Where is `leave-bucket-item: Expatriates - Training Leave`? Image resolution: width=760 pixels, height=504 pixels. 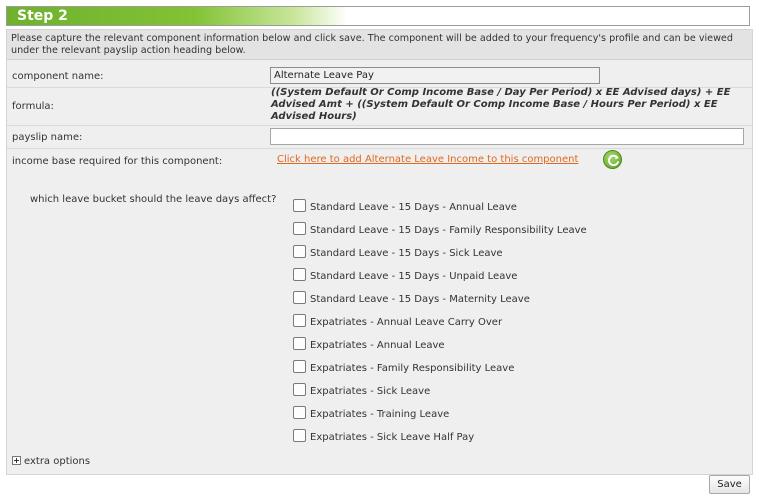
leave-bucket-item: Expatriates - Training Leave is located at coordinates (458, 414).